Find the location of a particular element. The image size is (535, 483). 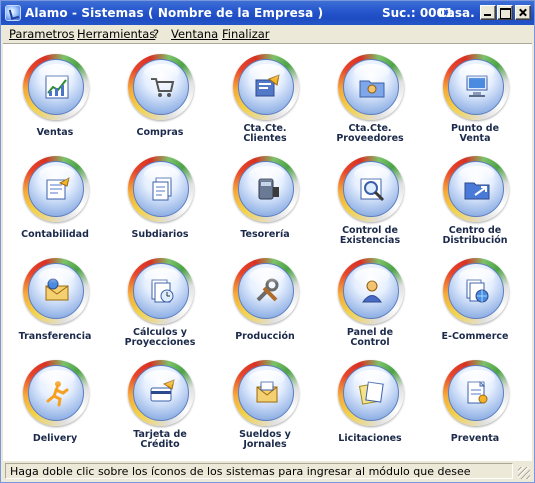

module-tile-panel-de-control: Panel de Control is located at coordinates (370, 303).